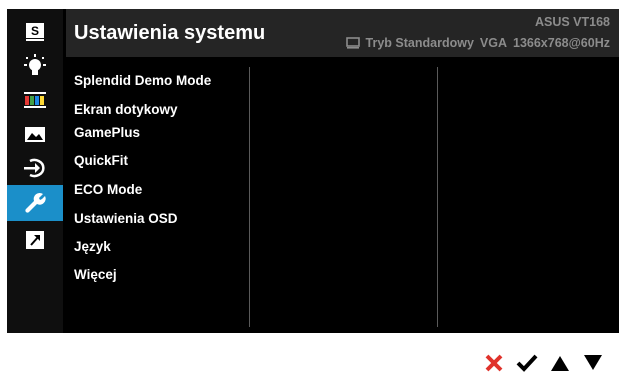 The width and height of the screenshot is (621, 378). I want to click on wrench-icon, so click(35, 202).